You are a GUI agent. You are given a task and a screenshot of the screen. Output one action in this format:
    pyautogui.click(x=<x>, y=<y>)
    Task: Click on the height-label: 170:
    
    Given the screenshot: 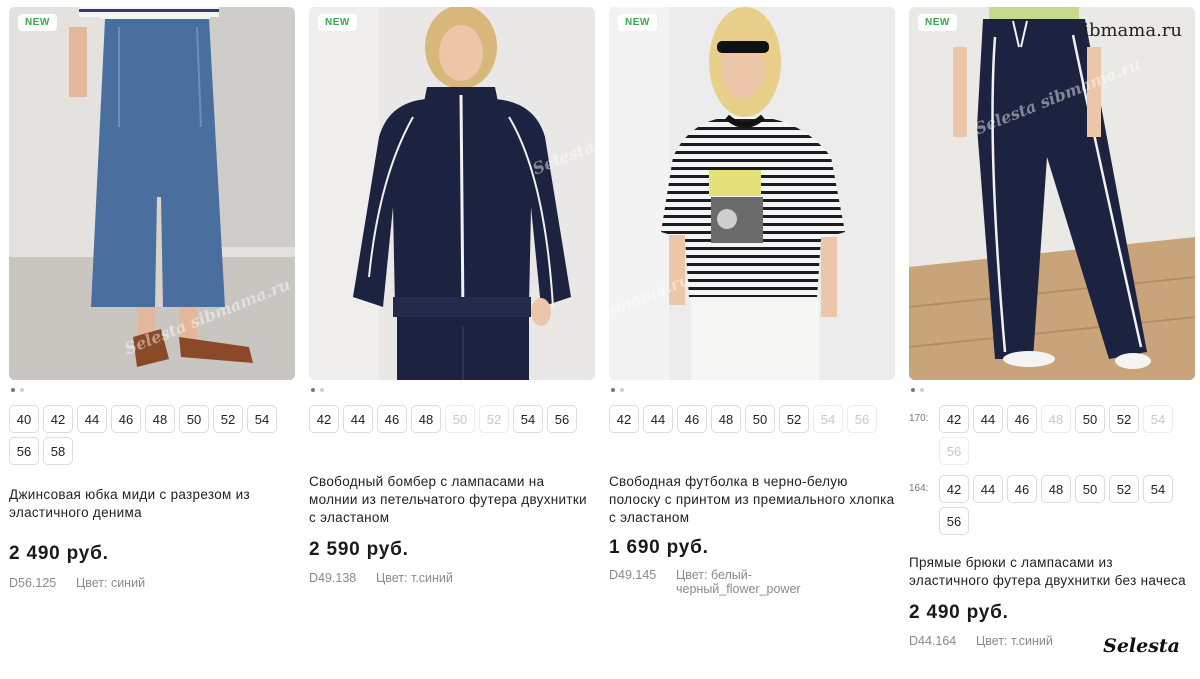 What is the action you would take?
    pyautogui.click(x=919, y=418)
    